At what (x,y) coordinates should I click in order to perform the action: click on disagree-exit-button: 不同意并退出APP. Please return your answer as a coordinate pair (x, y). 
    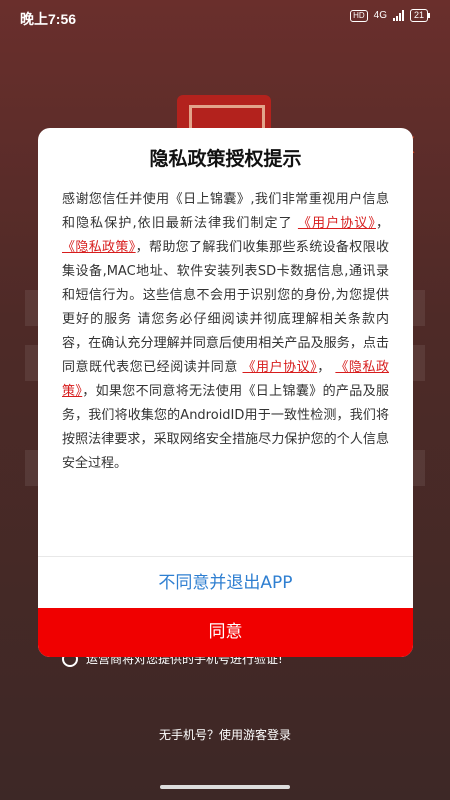
    Looking at the image, I should click on (225, 583).